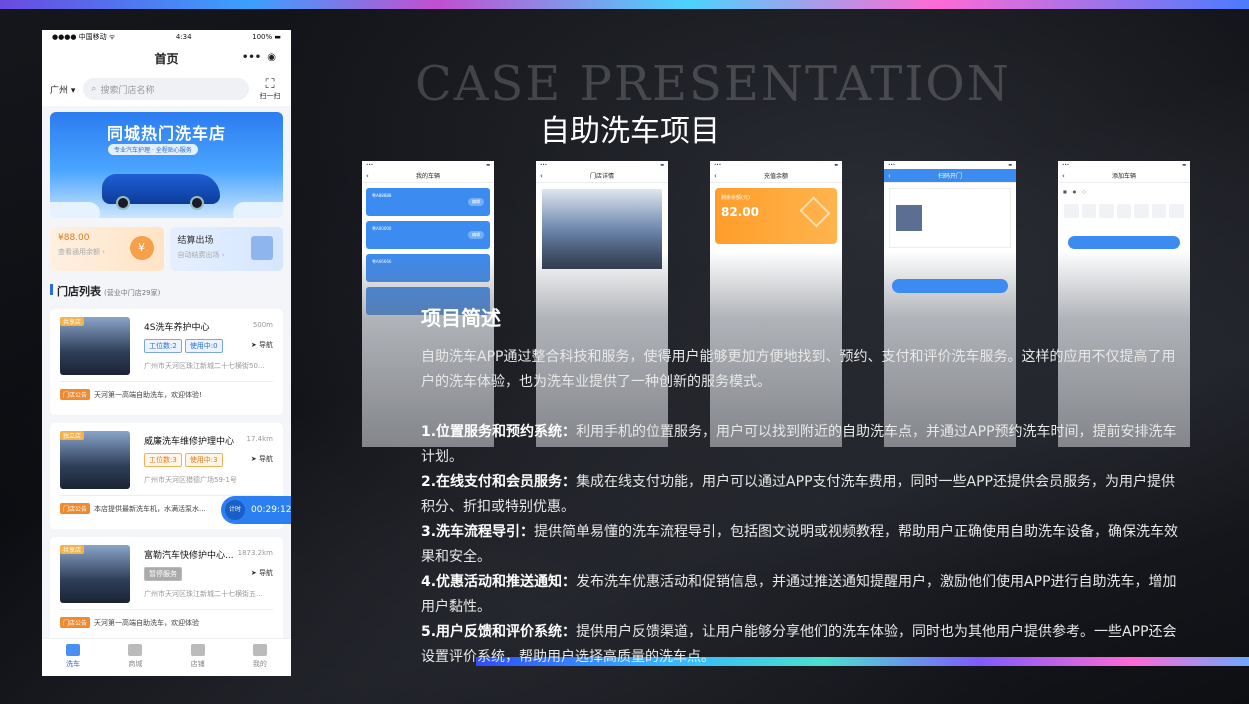 This screenshot has width=1249, height=704. I want to click on battery: 100% ▬, so click(266, 37).